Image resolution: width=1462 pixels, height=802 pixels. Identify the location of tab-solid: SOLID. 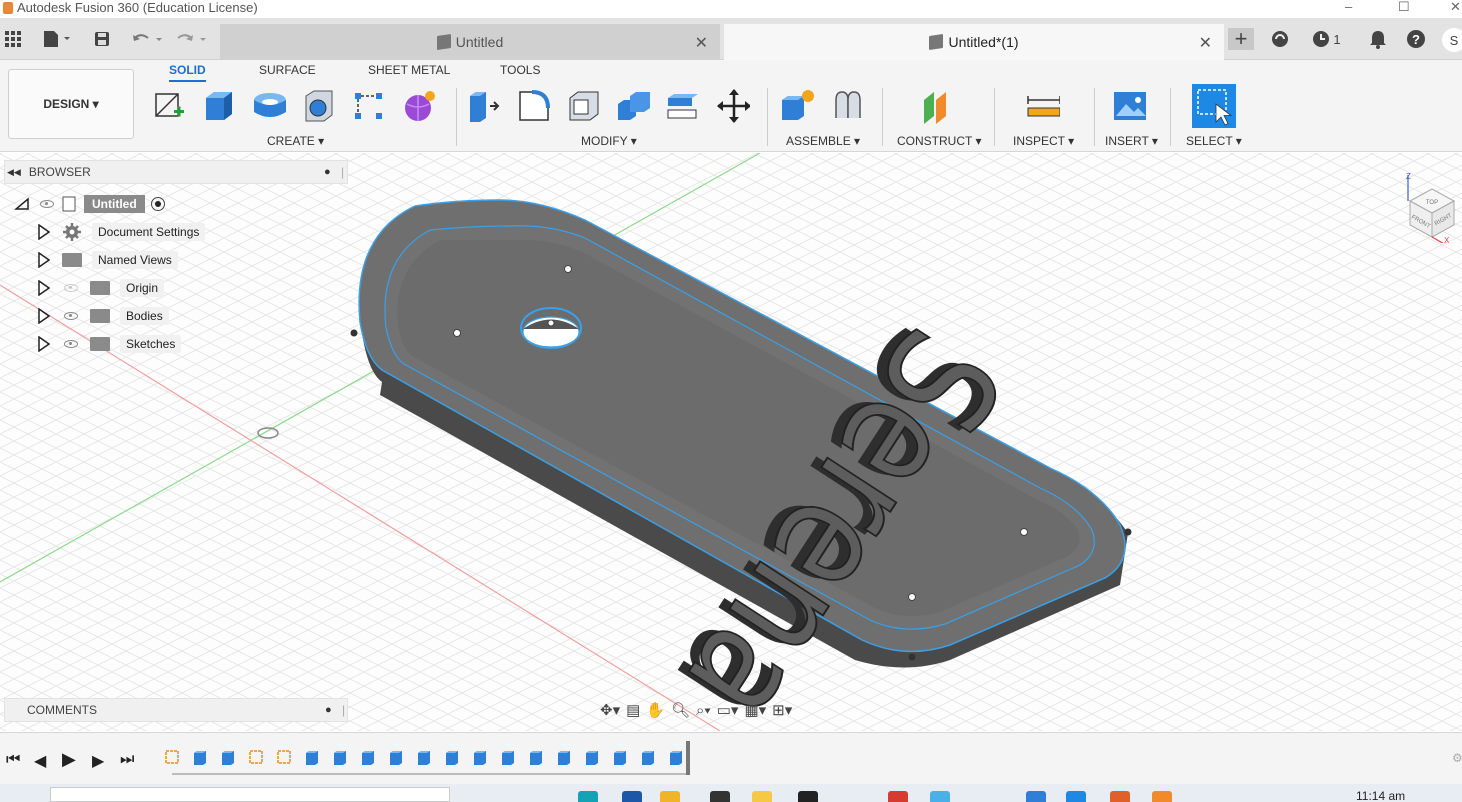
(187, 72).